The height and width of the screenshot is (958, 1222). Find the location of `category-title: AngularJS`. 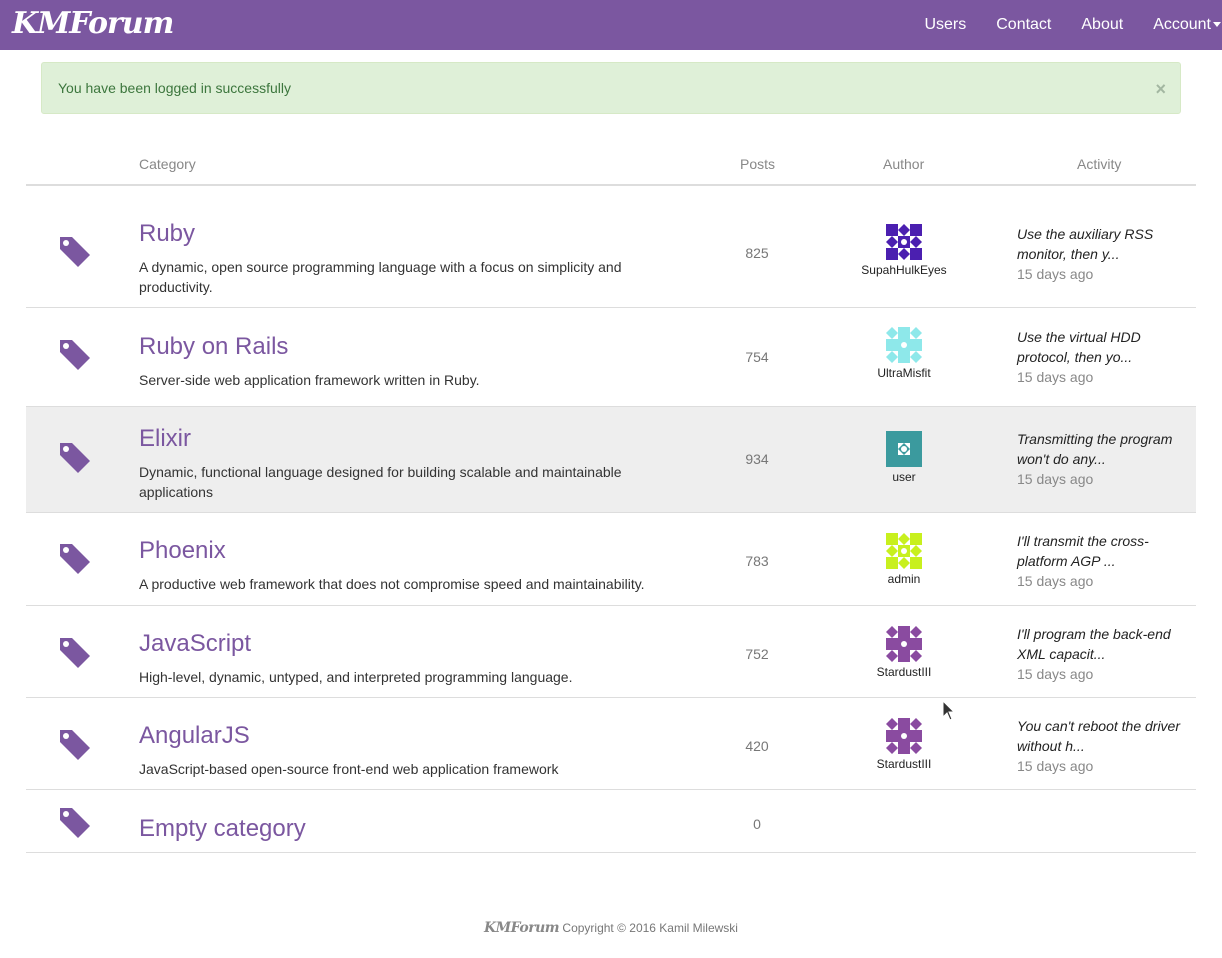

category-title: AngularJS is located at coordinates (194, 736).